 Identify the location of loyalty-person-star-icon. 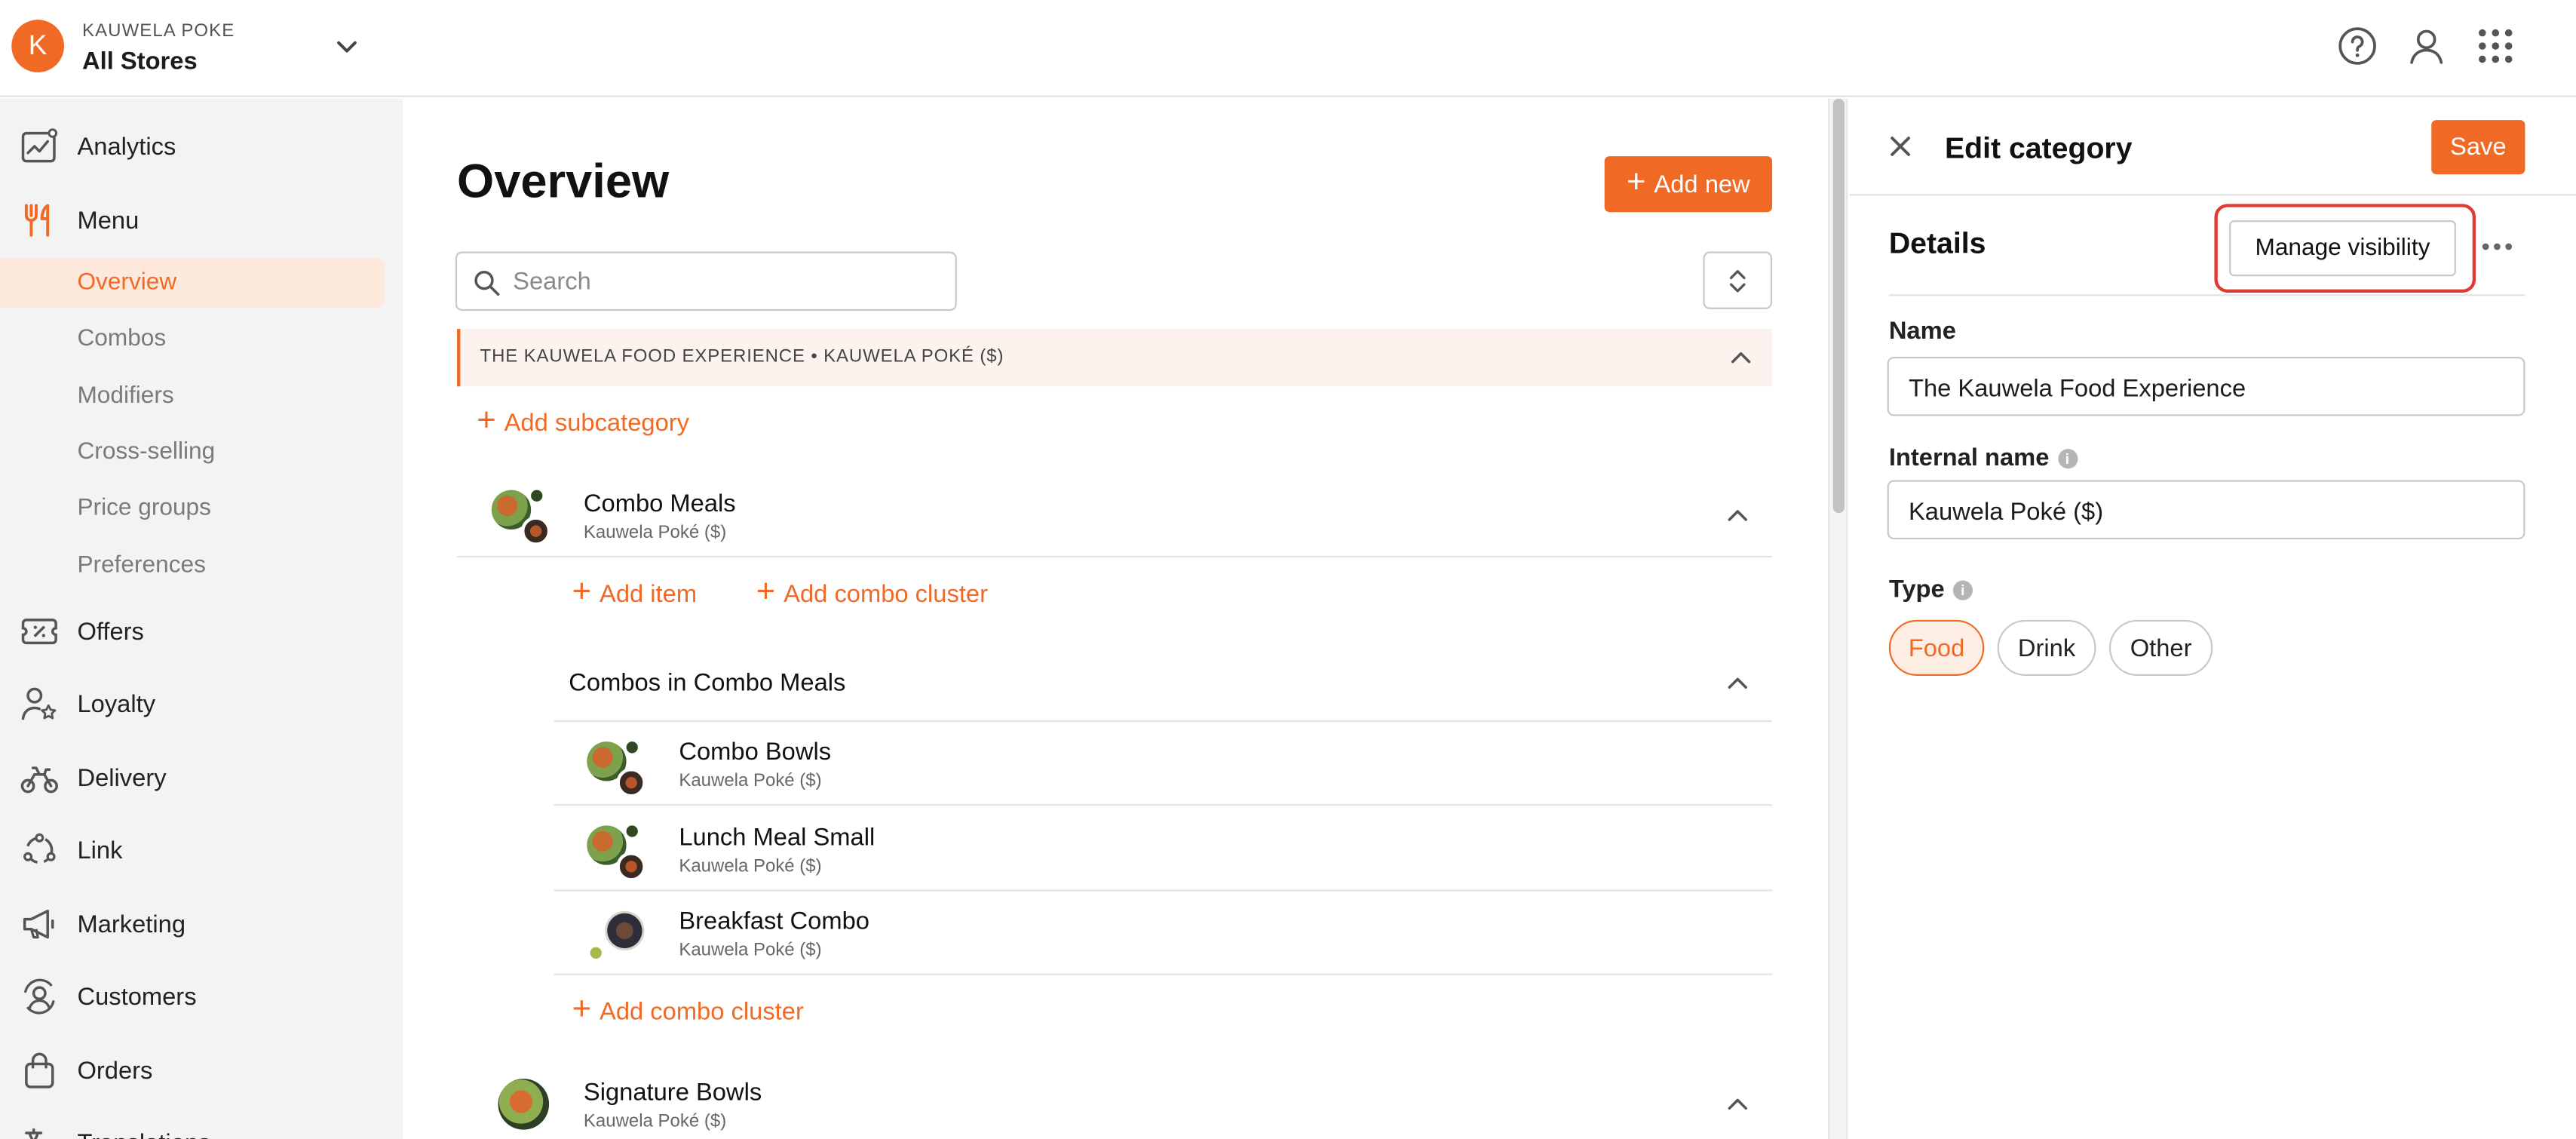
(39, 703).